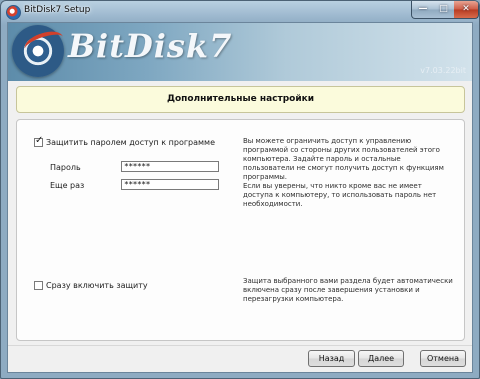 The image size is (480, 379). I want to click on page-title: Дополнительные настройки, so click(240, 99).